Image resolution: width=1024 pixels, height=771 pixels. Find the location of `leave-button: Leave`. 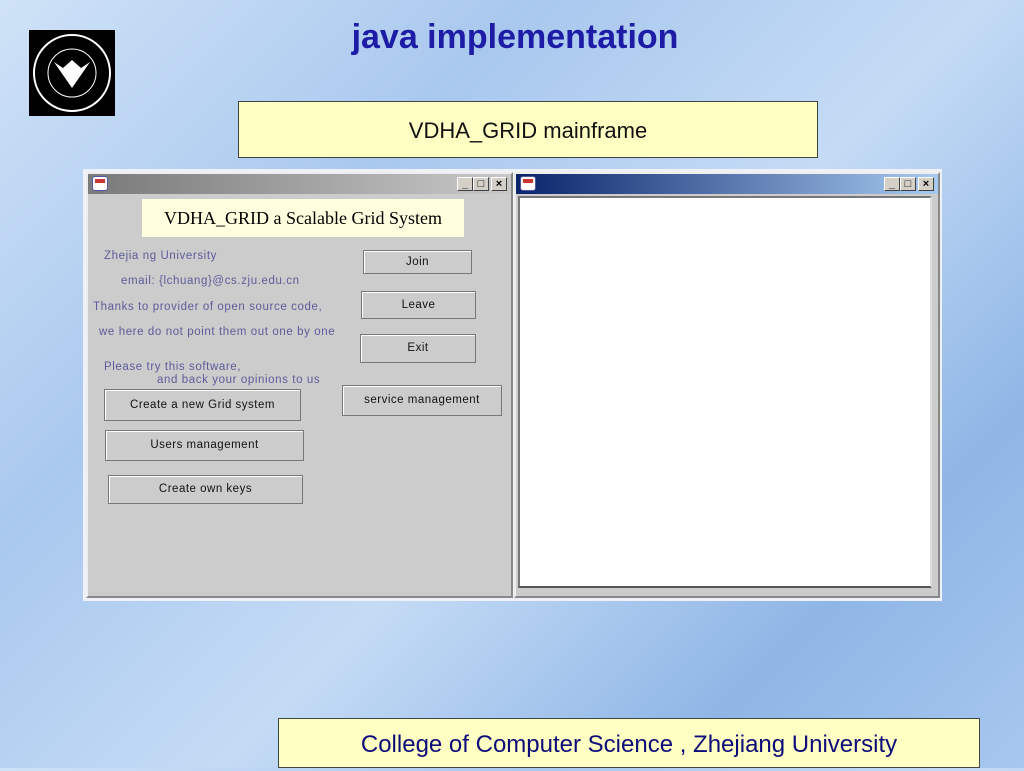

leave-button: Leave is located at coordinates (418, 305).